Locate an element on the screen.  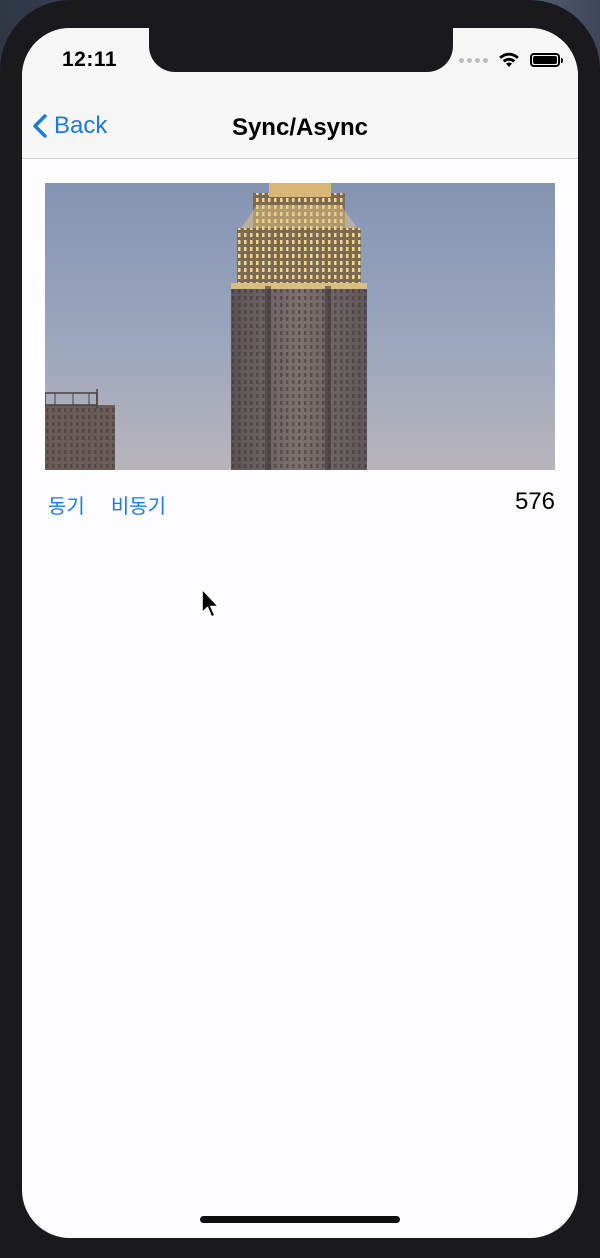
status-bar: 12:11 is located at coordinates (300, 64).